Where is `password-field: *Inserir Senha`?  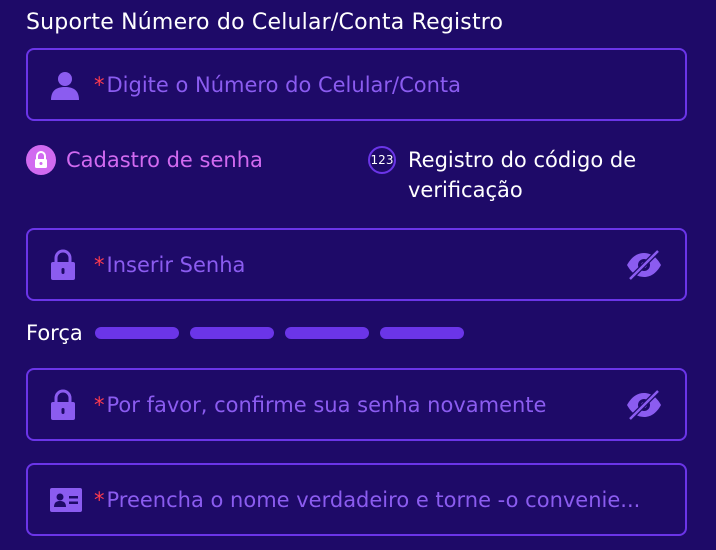 password-field: *Inserir Senha is located at coordinates (356, 264).